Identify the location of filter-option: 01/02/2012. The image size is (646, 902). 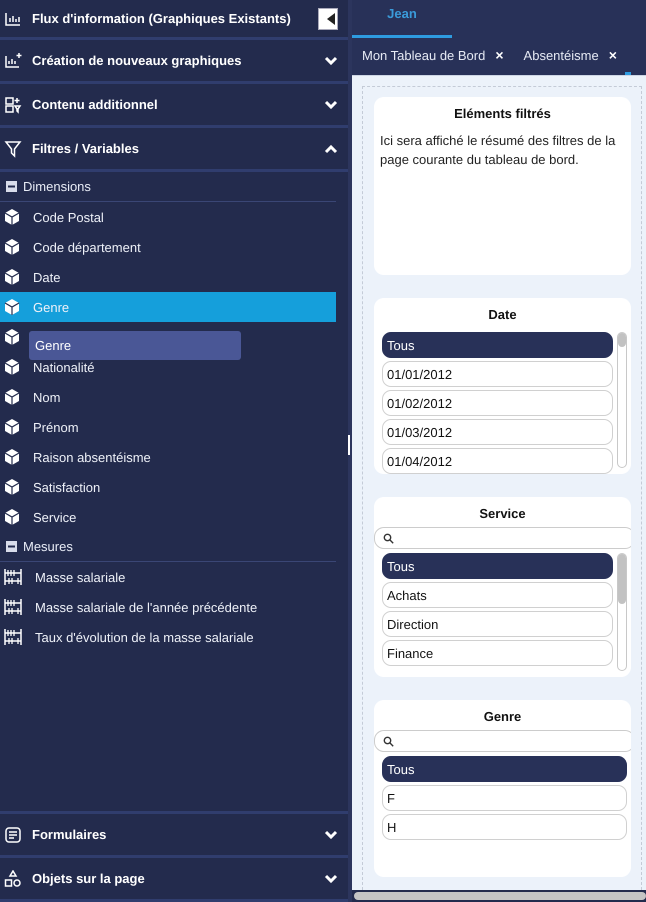
(497, 403).